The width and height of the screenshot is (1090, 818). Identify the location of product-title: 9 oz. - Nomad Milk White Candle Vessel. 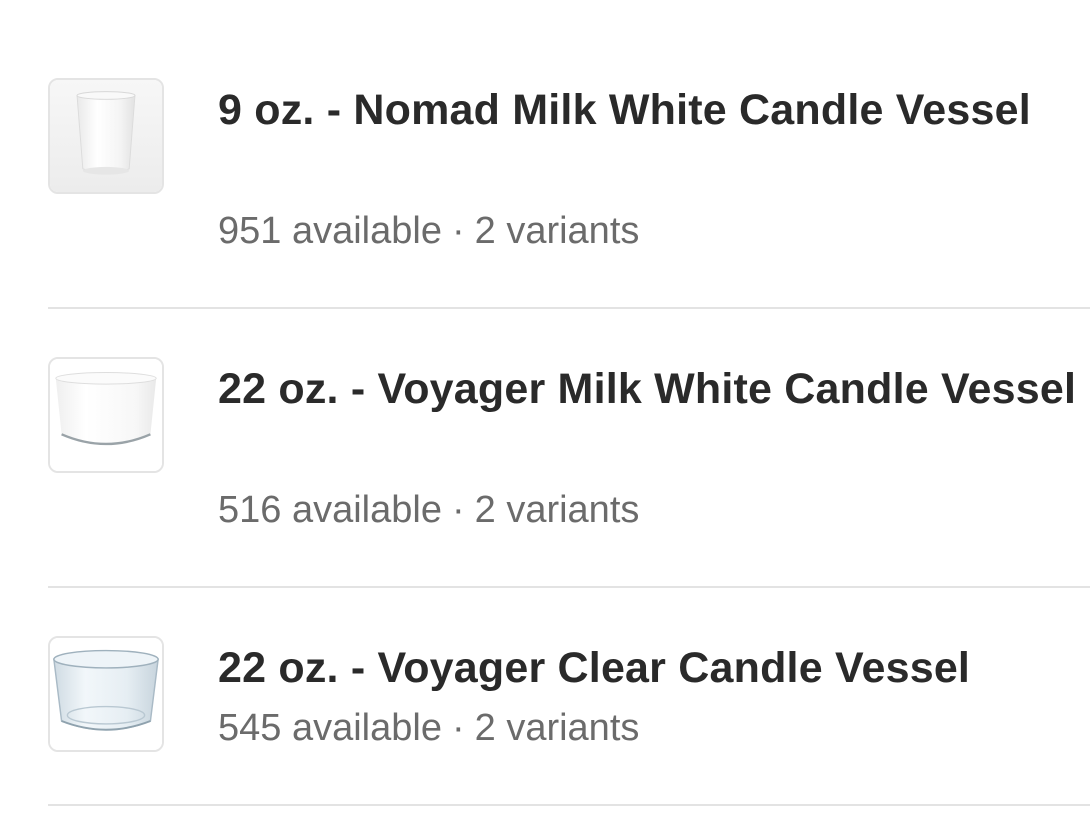
(648, 110).